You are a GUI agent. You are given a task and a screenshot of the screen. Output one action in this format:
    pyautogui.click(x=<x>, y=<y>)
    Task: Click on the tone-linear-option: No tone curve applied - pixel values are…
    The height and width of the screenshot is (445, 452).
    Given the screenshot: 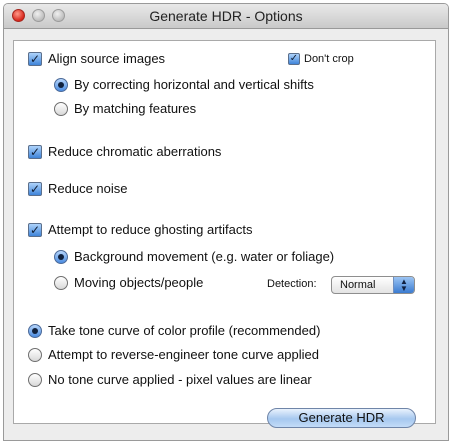 What is the action you would take?
    pyautogui.click(x=170, y=379)
    